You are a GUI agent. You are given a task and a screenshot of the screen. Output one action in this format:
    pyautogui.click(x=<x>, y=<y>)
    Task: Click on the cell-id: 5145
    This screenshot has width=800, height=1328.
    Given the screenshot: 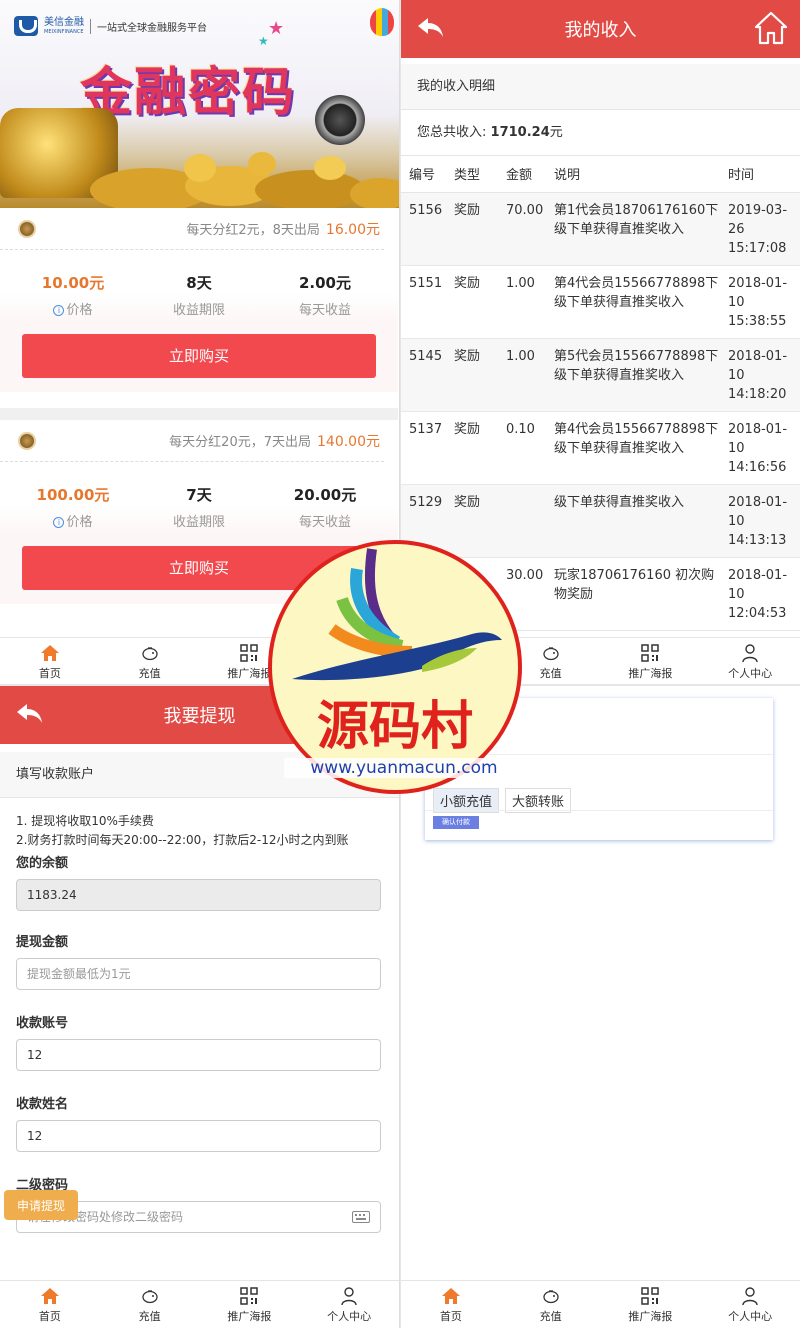 What is the action you would take?
    pyautogui.click(x=423, y=375)
    